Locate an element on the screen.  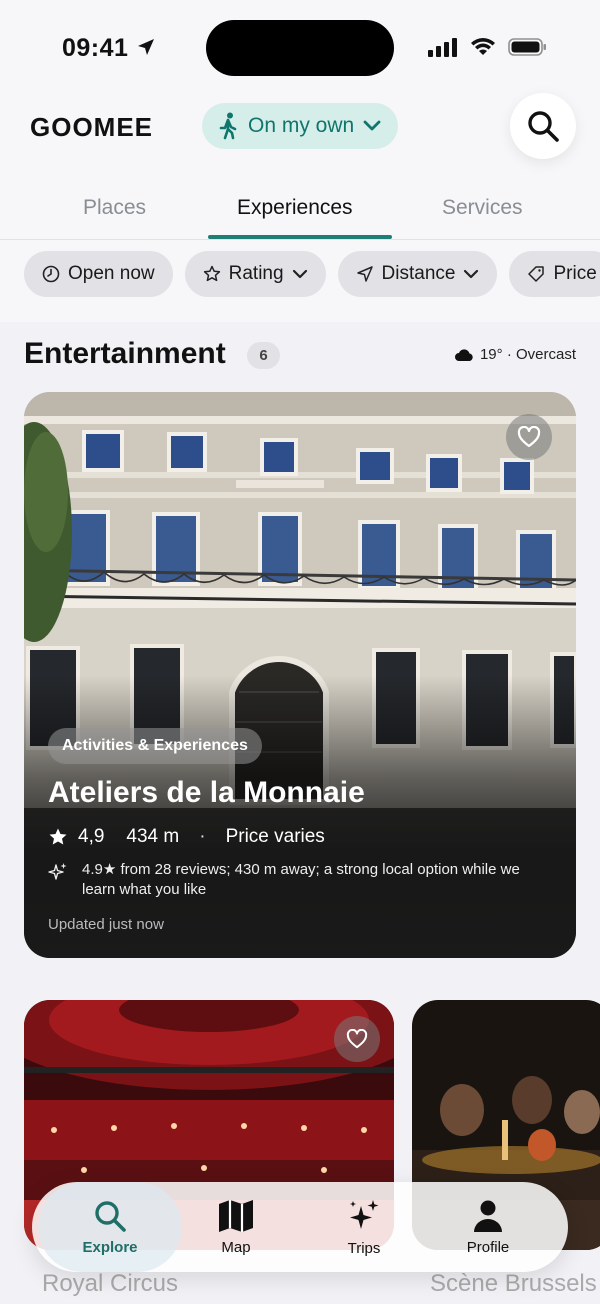
dynamic-island is located at coordinates (300, 48).